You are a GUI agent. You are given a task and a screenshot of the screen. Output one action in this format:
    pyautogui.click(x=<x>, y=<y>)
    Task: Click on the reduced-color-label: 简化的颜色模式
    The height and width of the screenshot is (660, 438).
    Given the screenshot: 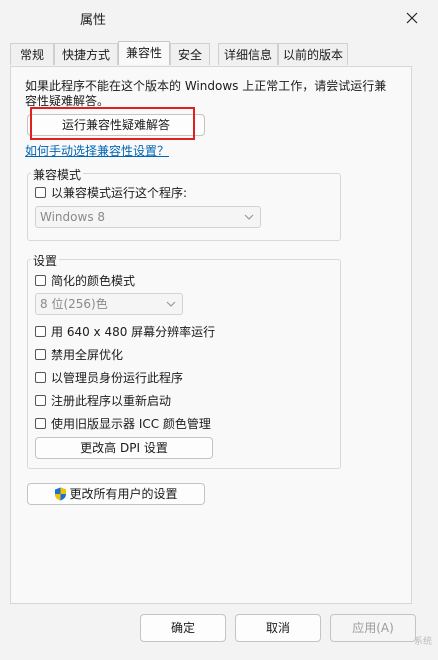 What is the action you would take?
    pyautogui.click(x=93, y=281)
    